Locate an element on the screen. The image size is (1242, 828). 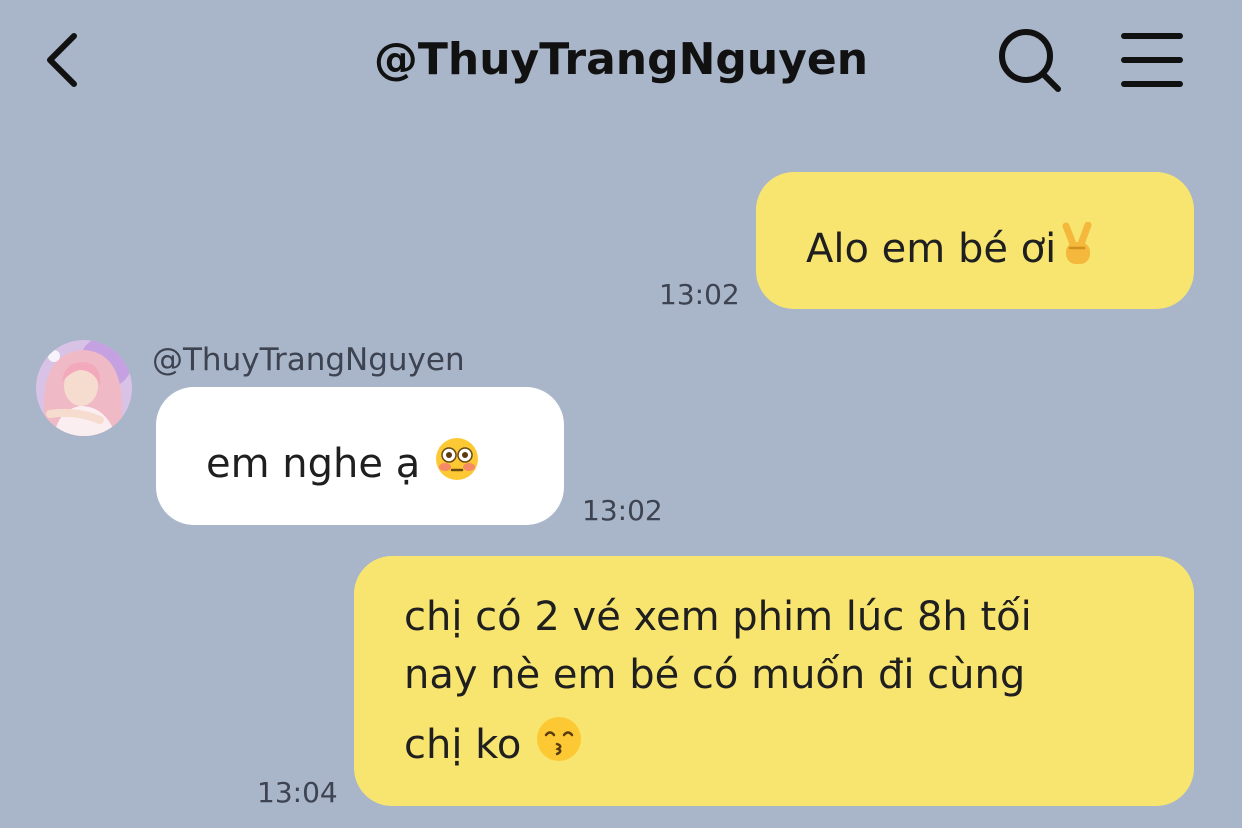
message-text: Alo em bé ơi is located at coordinates (931, 249).